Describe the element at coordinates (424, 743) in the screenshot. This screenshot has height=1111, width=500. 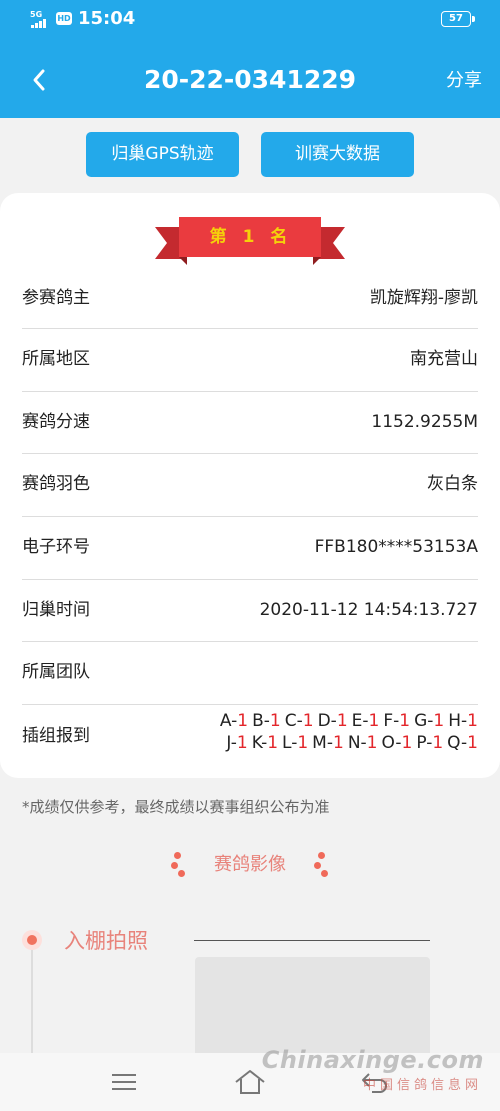
I see `checkin-group: P-` at that location.